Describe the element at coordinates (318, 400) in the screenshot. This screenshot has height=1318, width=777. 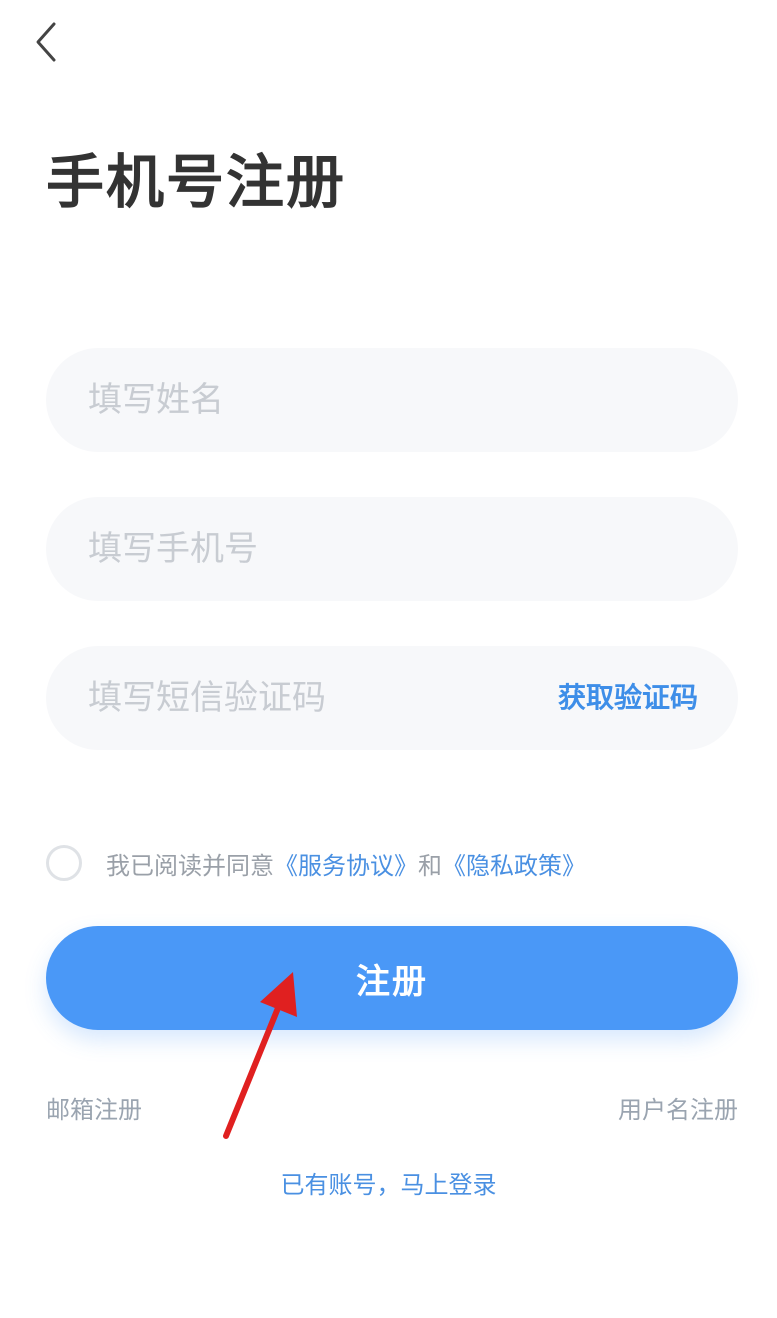
I see `name-input` at that location.